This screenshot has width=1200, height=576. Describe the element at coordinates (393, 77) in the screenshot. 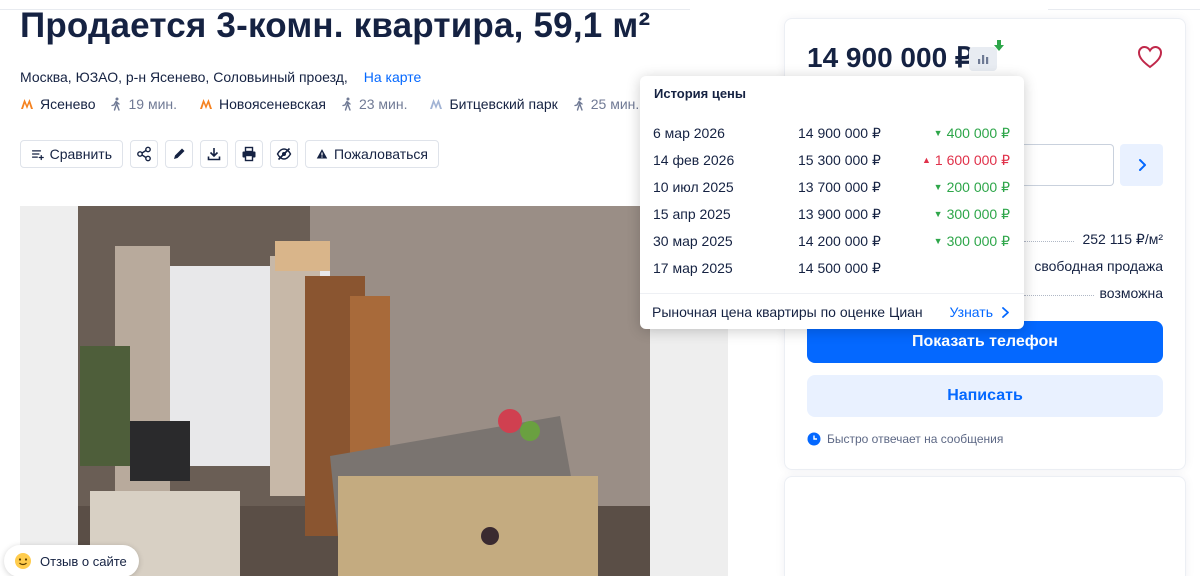

I see `map-link: На карте` at that location.